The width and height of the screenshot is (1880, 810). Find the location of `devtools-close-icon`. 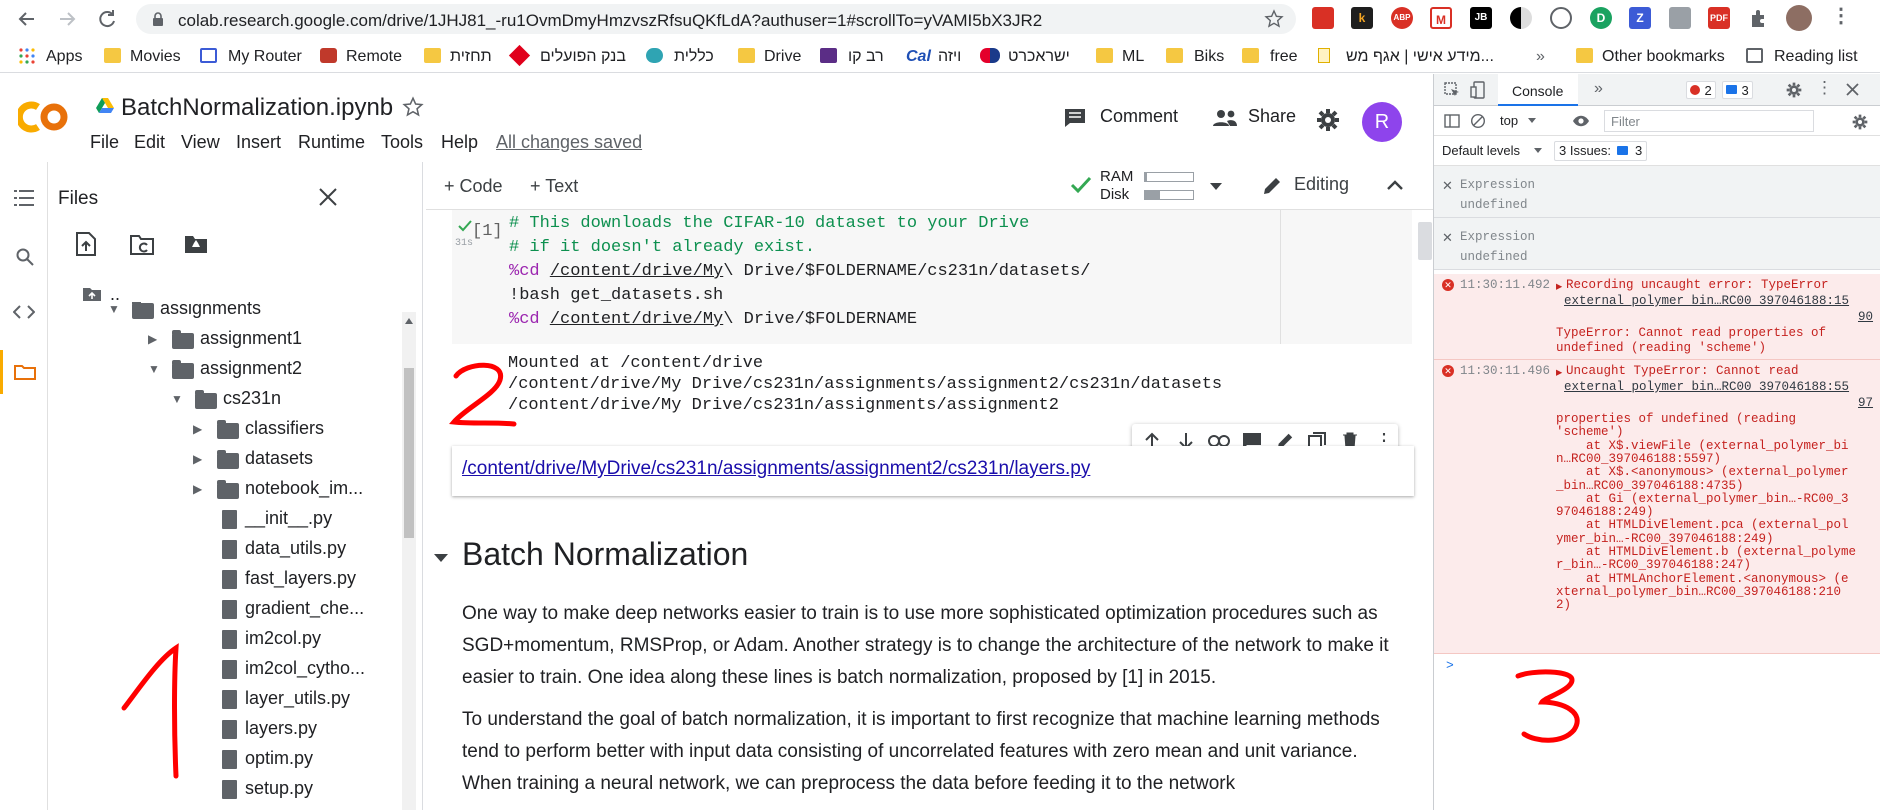

devtools-close-icon is located at coordinates (1852, 89).